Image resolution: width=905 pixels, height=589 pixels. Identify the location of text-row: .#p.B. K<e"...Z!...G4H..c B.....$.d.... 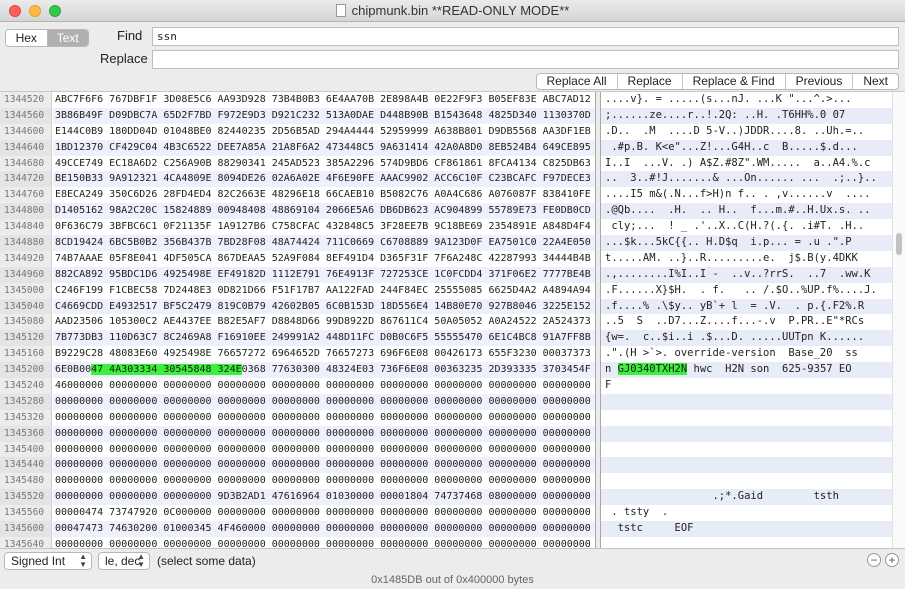
(746, 147).